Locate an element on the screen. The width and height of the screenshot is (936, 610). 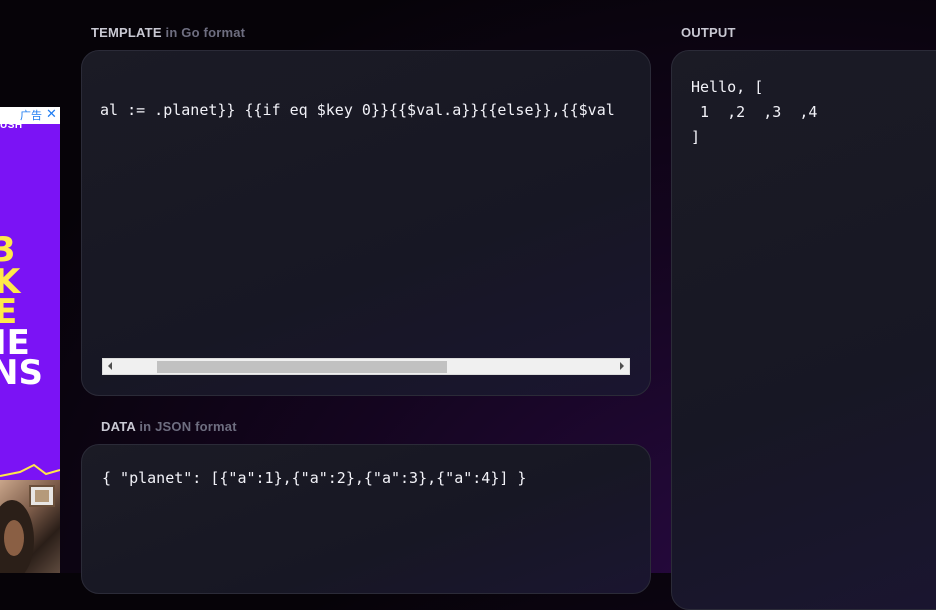
ad-badge: 广告 is located at coordinates (31, 116).